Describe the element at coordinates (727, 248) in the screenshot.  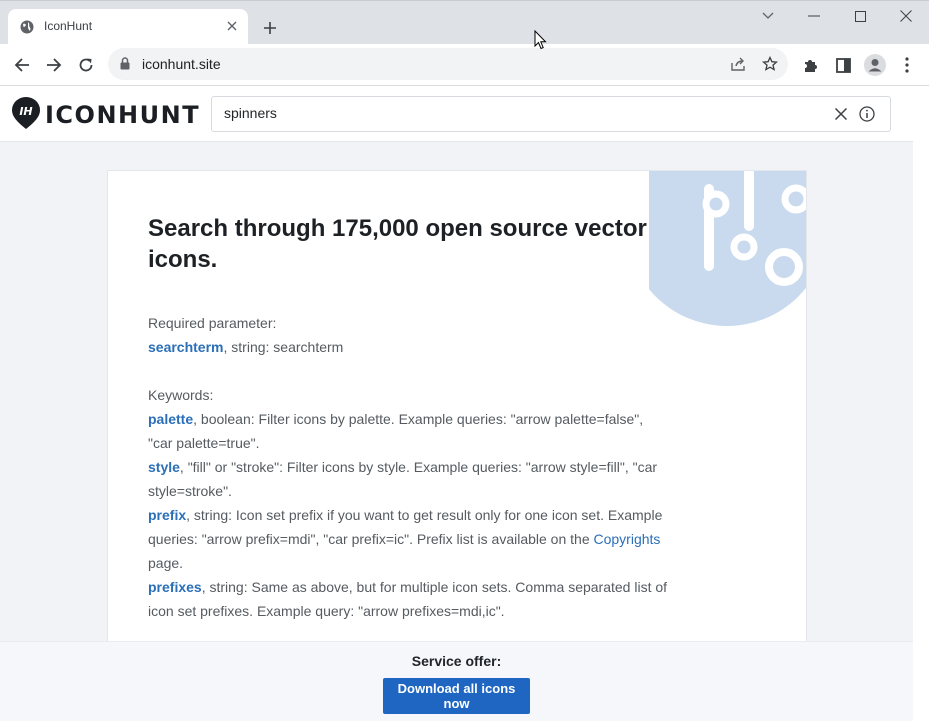
I see `decorative-sliders-icon` at that location.